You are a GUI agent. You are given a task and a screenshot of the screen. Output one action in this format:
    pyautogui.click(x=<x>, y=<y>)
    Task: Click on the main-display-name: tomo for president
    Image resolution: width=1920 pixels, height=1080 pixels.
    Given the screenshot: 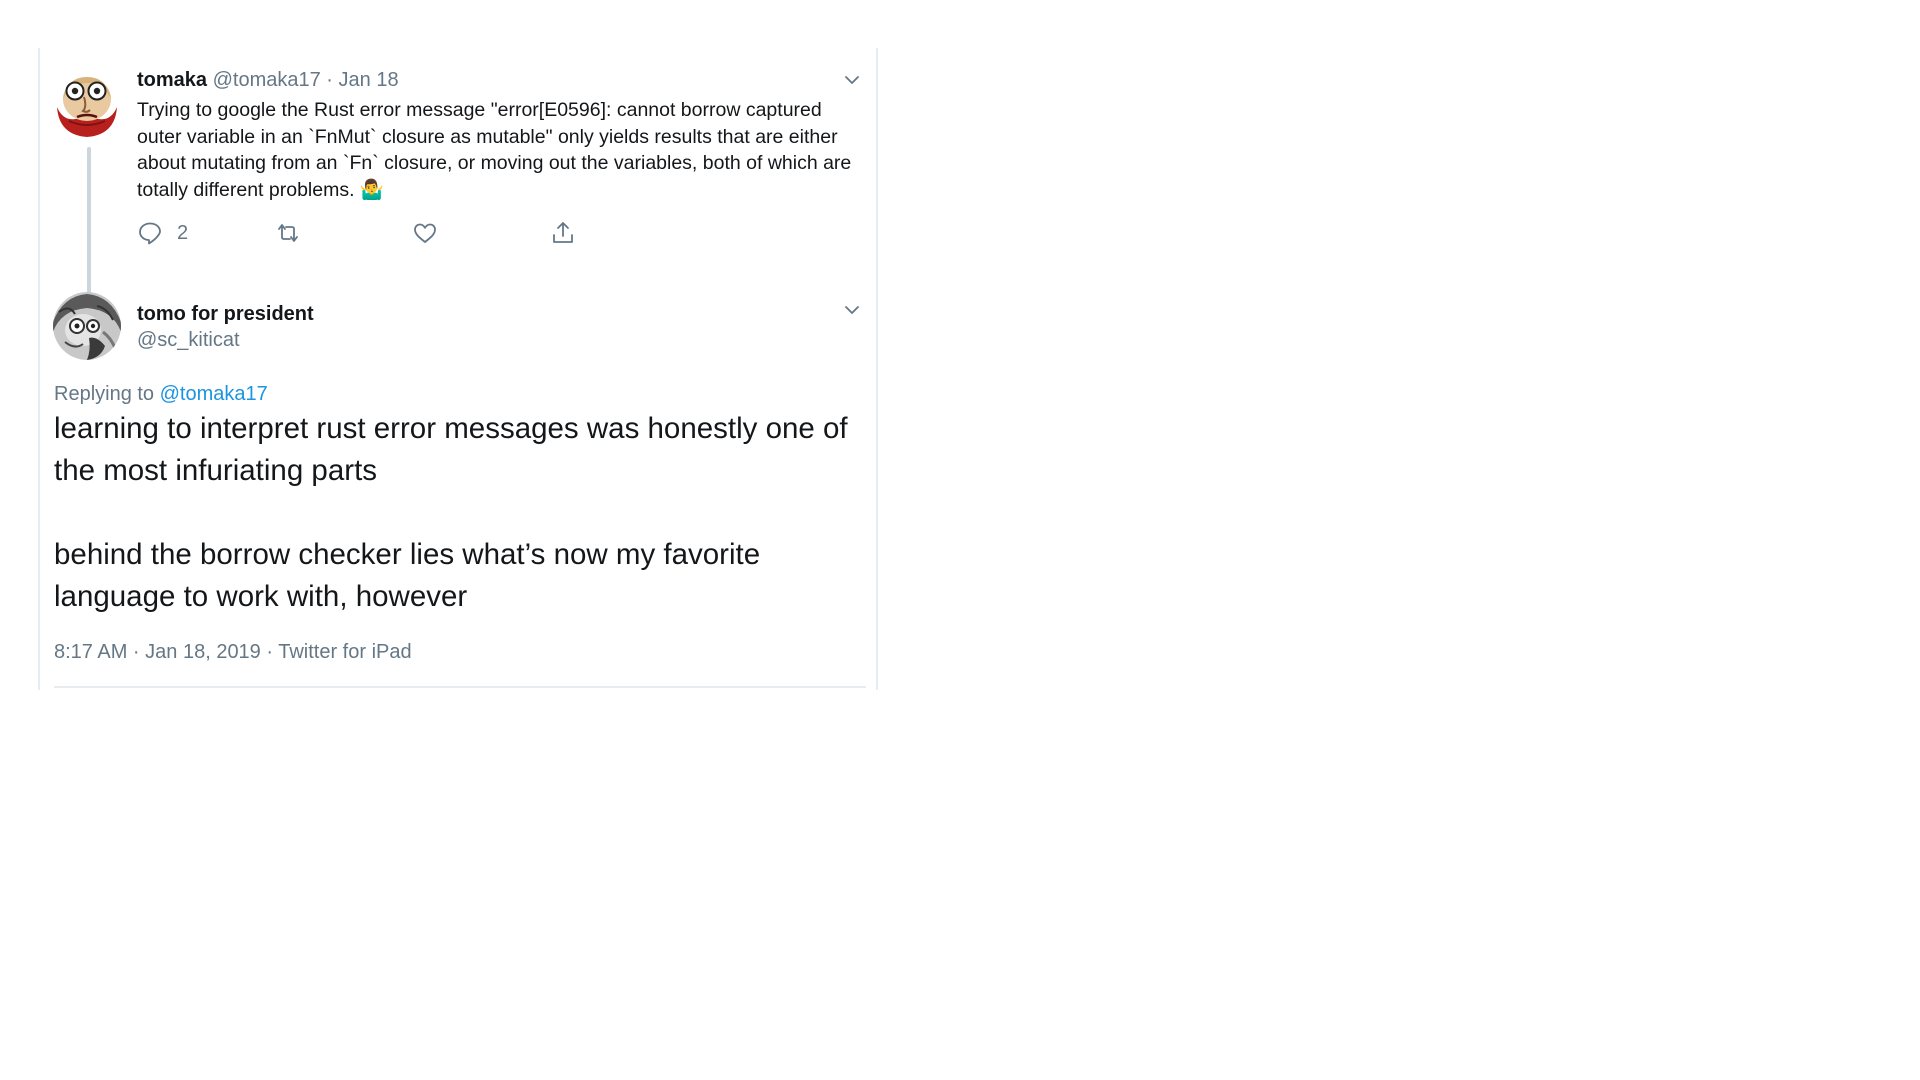 What is the action you would take?
    pyautogui.click(x=225, y=314)
    